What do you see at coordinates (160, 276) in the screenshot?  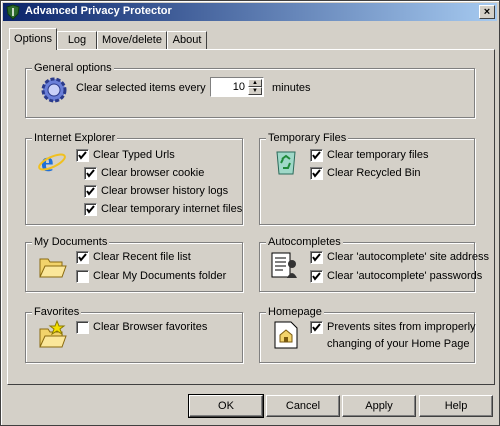 I see `checkbox-label: Clear My Documents folder` at bounding box center [160, 276].